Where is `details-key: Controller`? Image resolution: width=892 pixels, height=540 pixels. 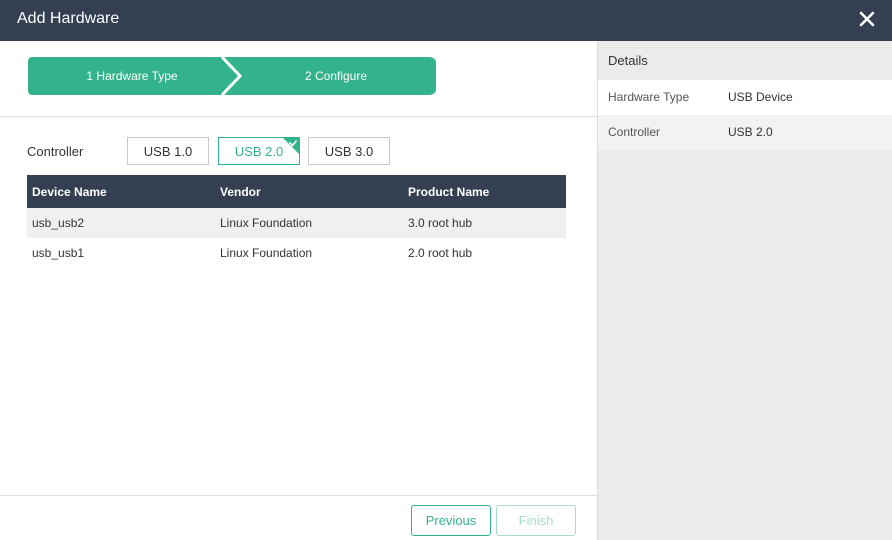 details-key: Controller is located at coordinates (634, 132).